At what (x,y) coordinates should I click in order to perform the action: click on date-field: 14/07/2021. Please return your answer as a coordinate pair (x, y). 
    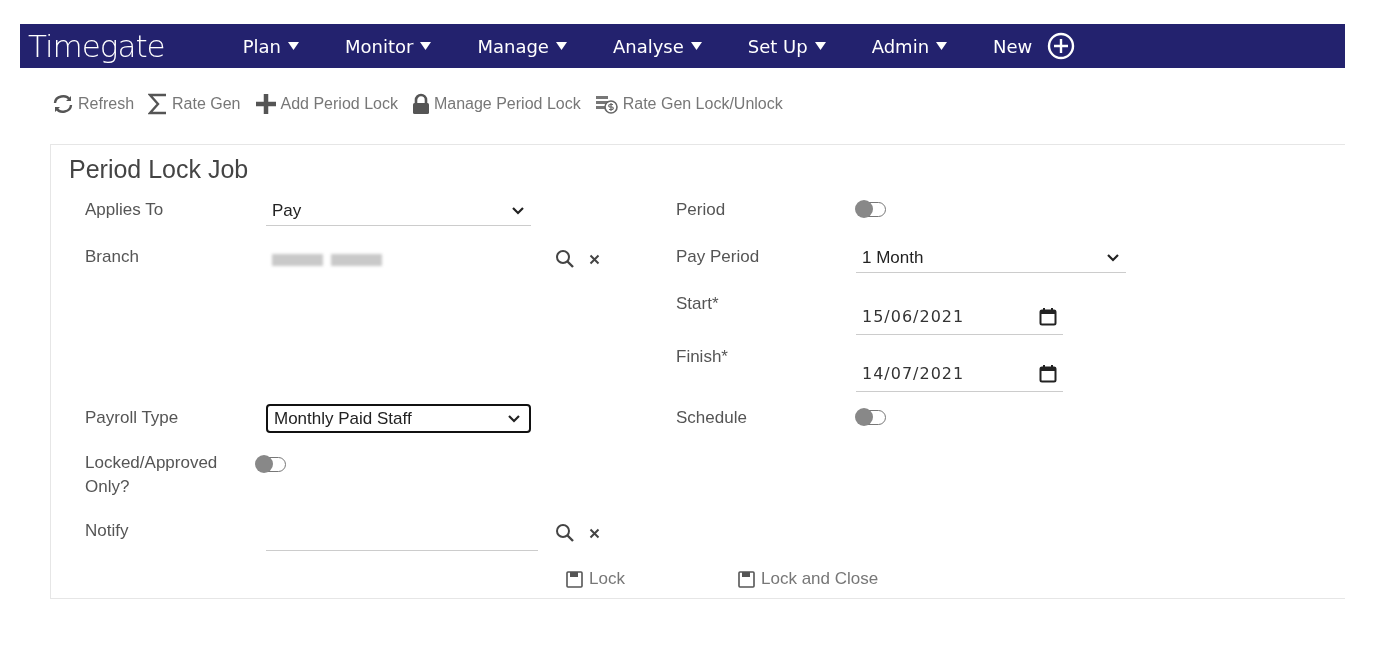
    Looking at the image, I should click on (959, 373).